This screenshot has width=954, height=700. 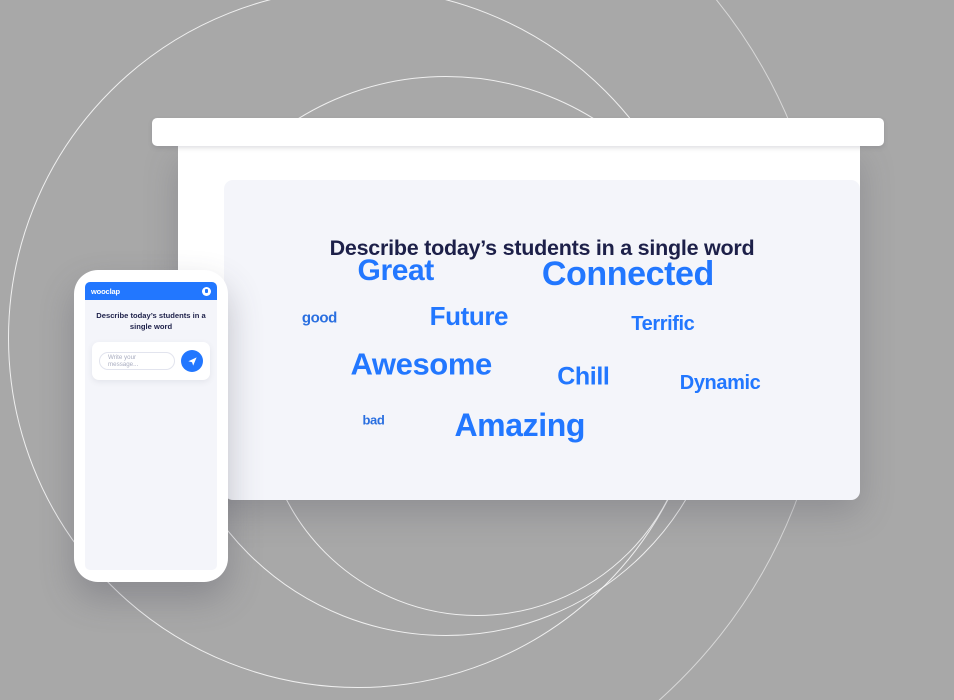 What do you see at coordinates (206, 291) in the screenshot?
I see `gear-icon` at bounding box center [206, 291].